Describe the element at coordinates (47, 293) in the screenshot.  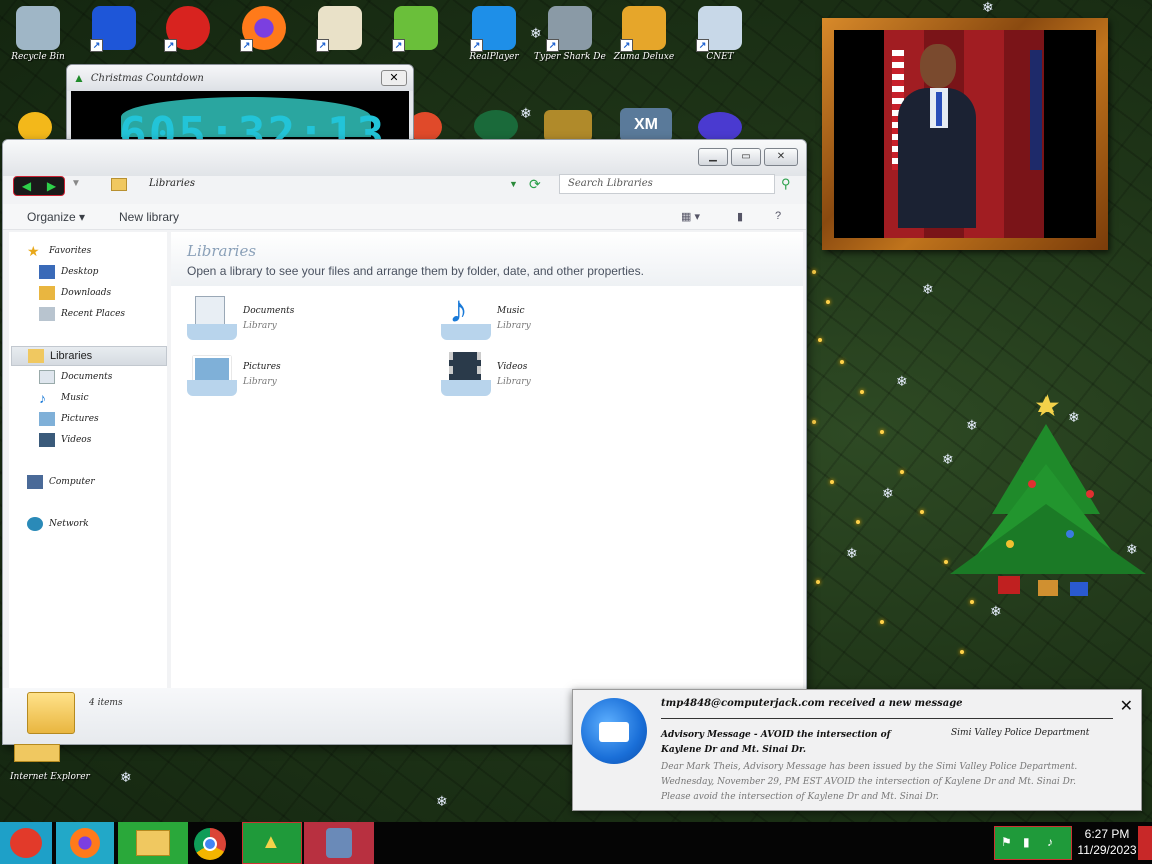
I see `downloads-folder-icon` at that location.